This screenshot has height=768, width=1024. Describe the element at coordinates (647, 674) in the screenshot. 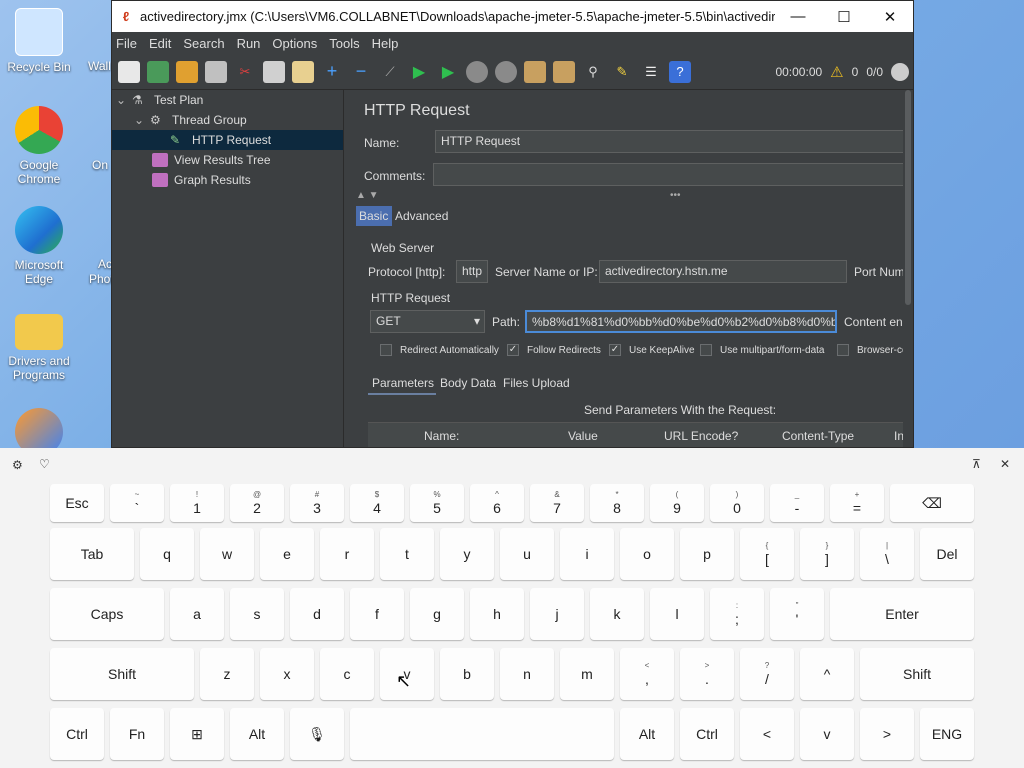

I see `key-symbol: <,` at that location.